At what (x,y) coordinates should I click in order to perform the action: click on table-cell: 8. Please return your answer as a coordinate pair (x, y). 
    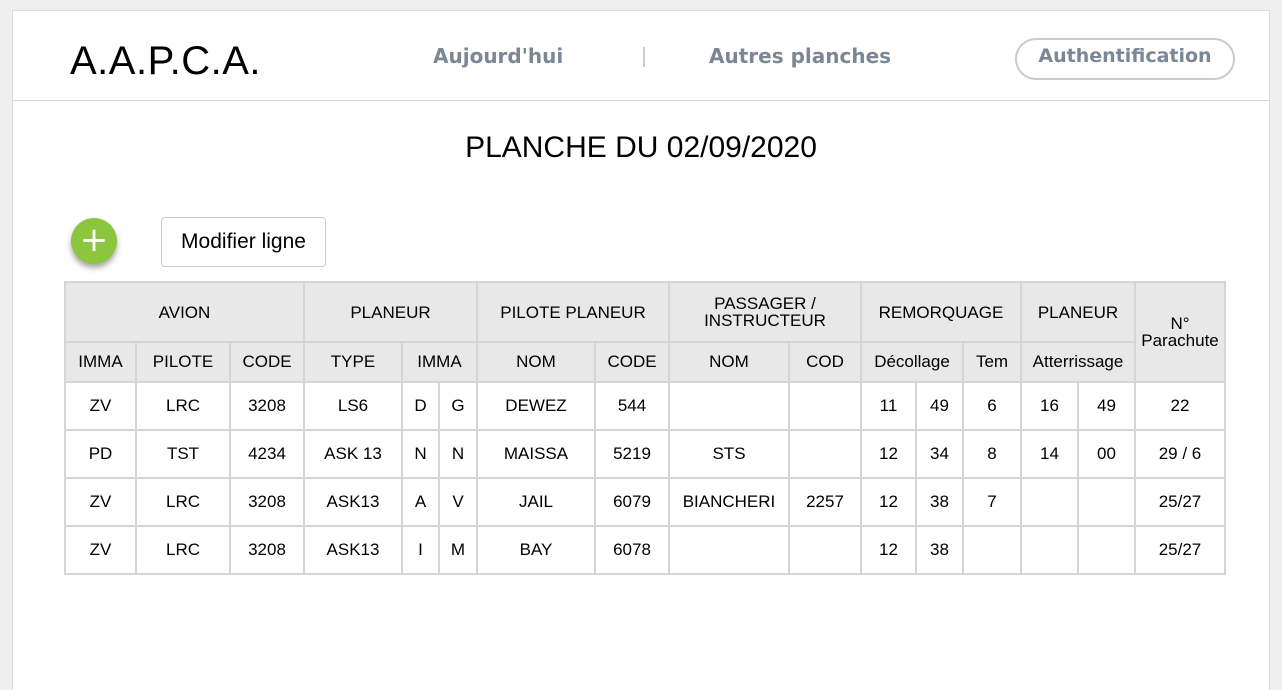
    Looking at the image, I should click on (992, 454).